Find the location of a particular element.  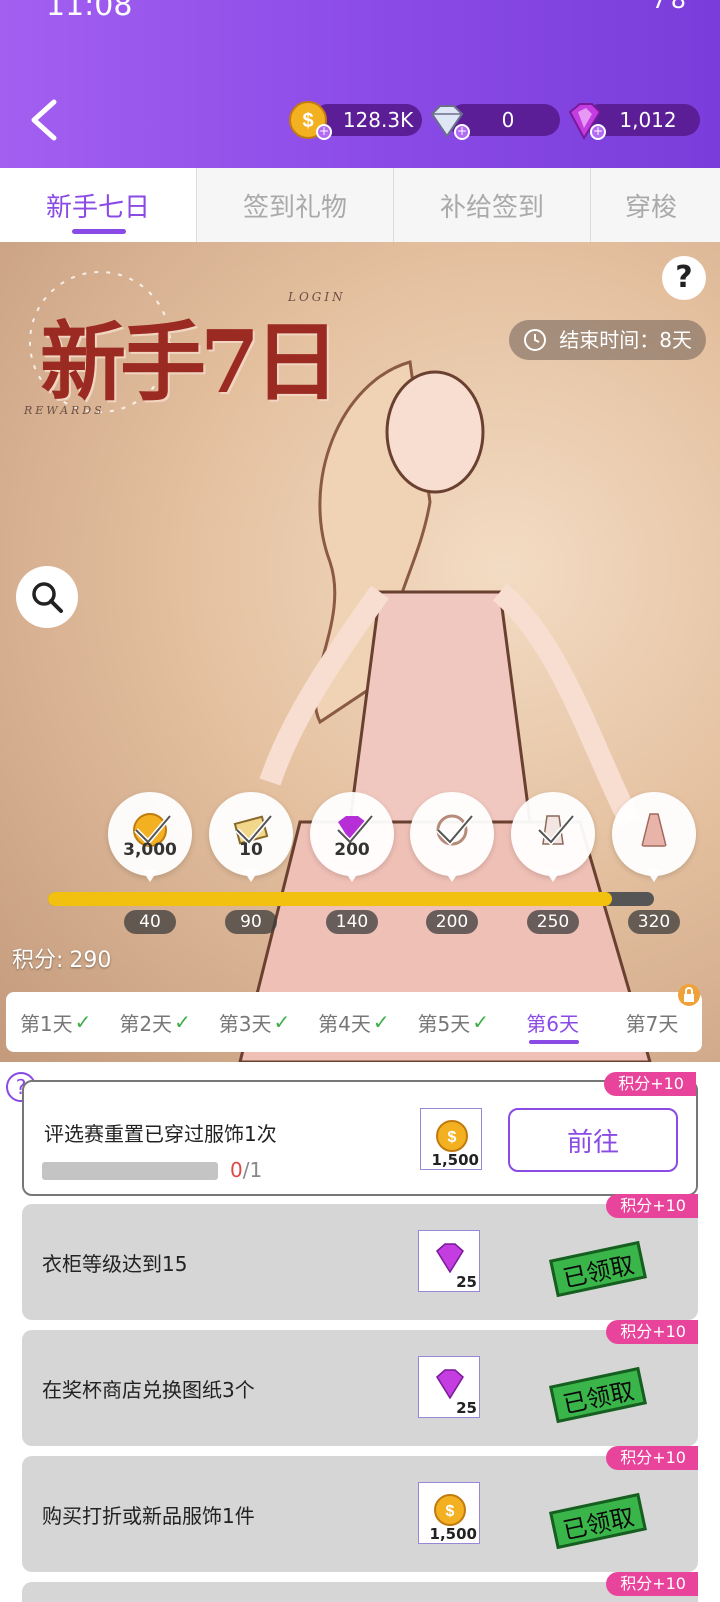

event-logo-rewards: REWARDS is located at coordinates (64, 410).